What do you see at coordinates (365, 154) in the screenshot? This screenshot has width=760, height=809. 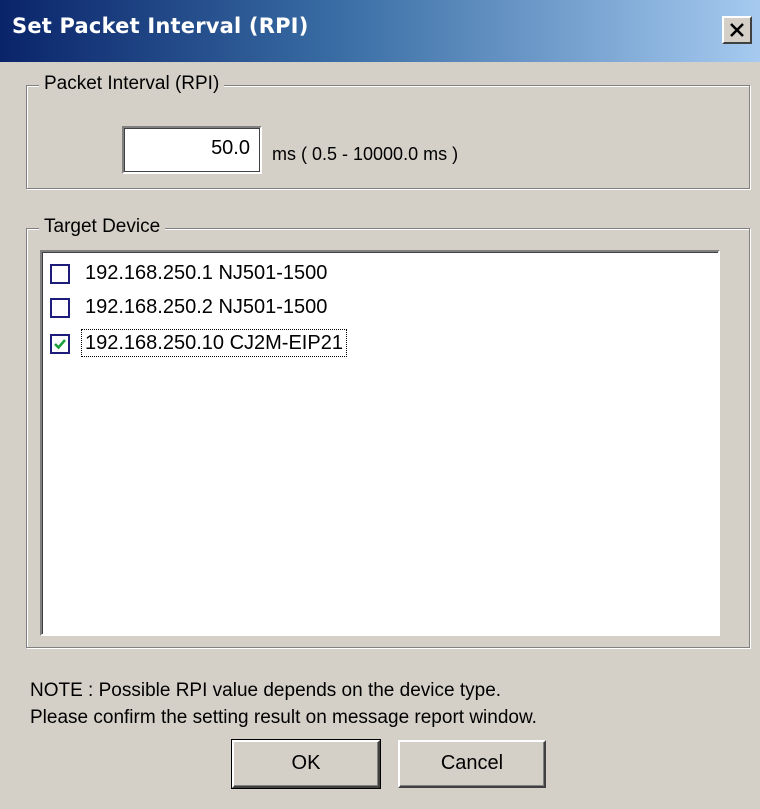 I see `rpi-range-label: ms ( 0.5 - 10000.0 ms )` at bounding box center [365, 154].